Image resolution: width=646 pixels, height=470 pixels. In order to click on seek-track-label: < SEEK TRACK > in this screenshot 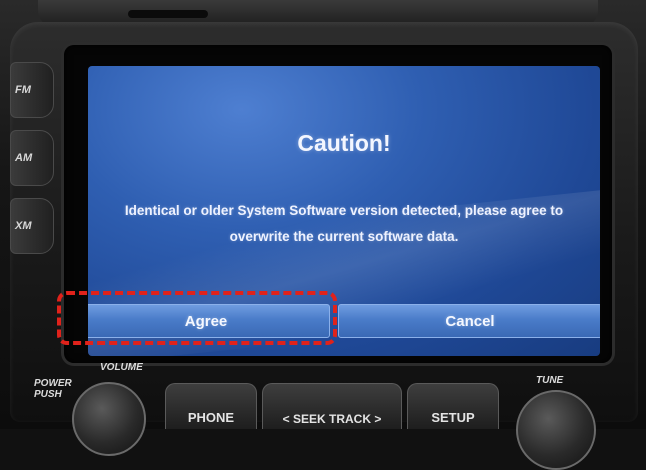, I will do `click(332, 419)`.